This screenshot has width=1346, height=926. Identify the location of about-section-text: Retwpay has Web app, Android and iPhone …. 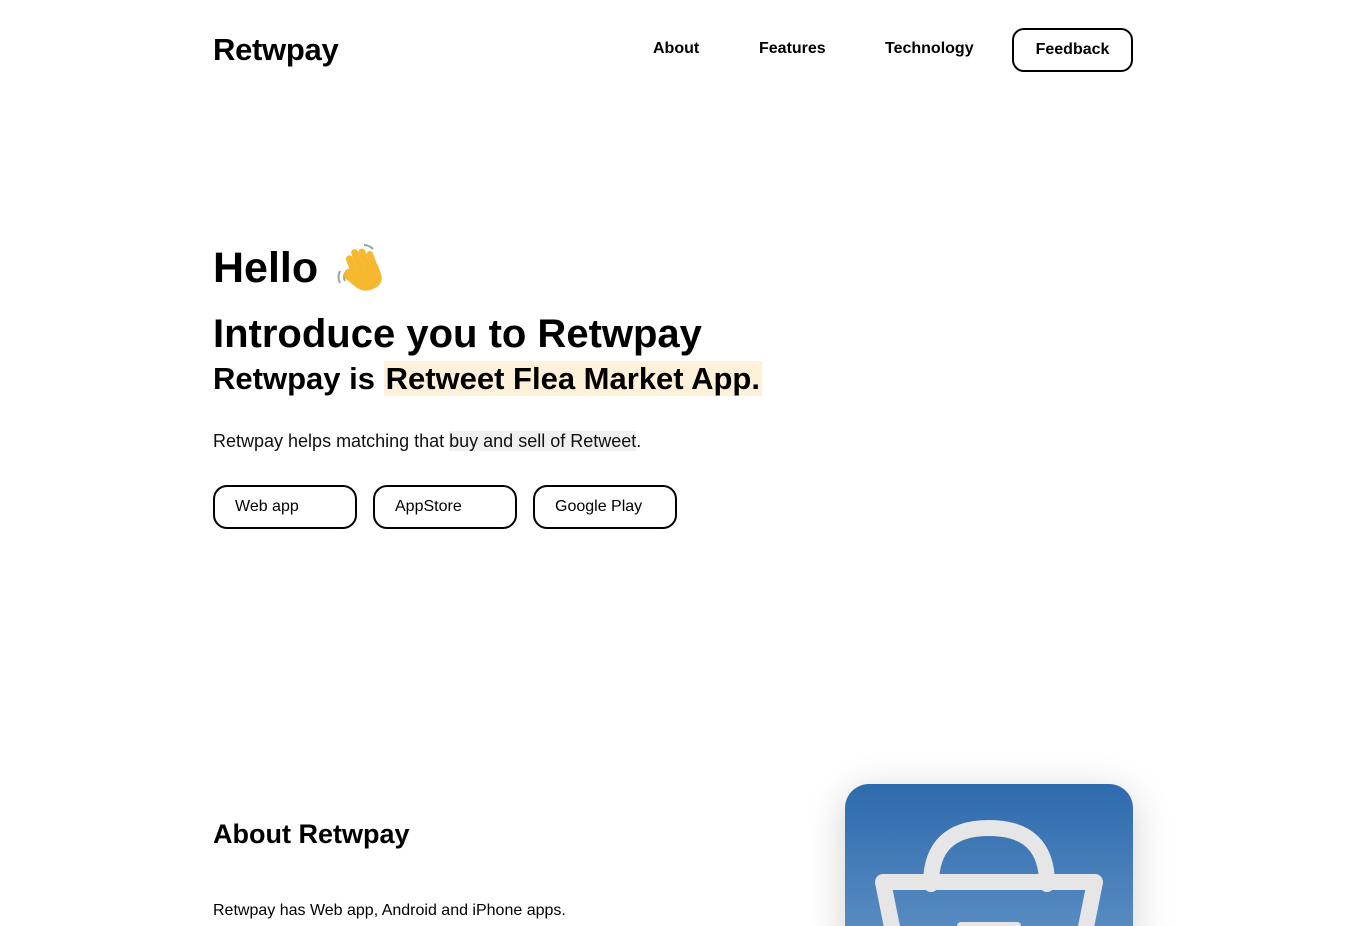
(389, 910).